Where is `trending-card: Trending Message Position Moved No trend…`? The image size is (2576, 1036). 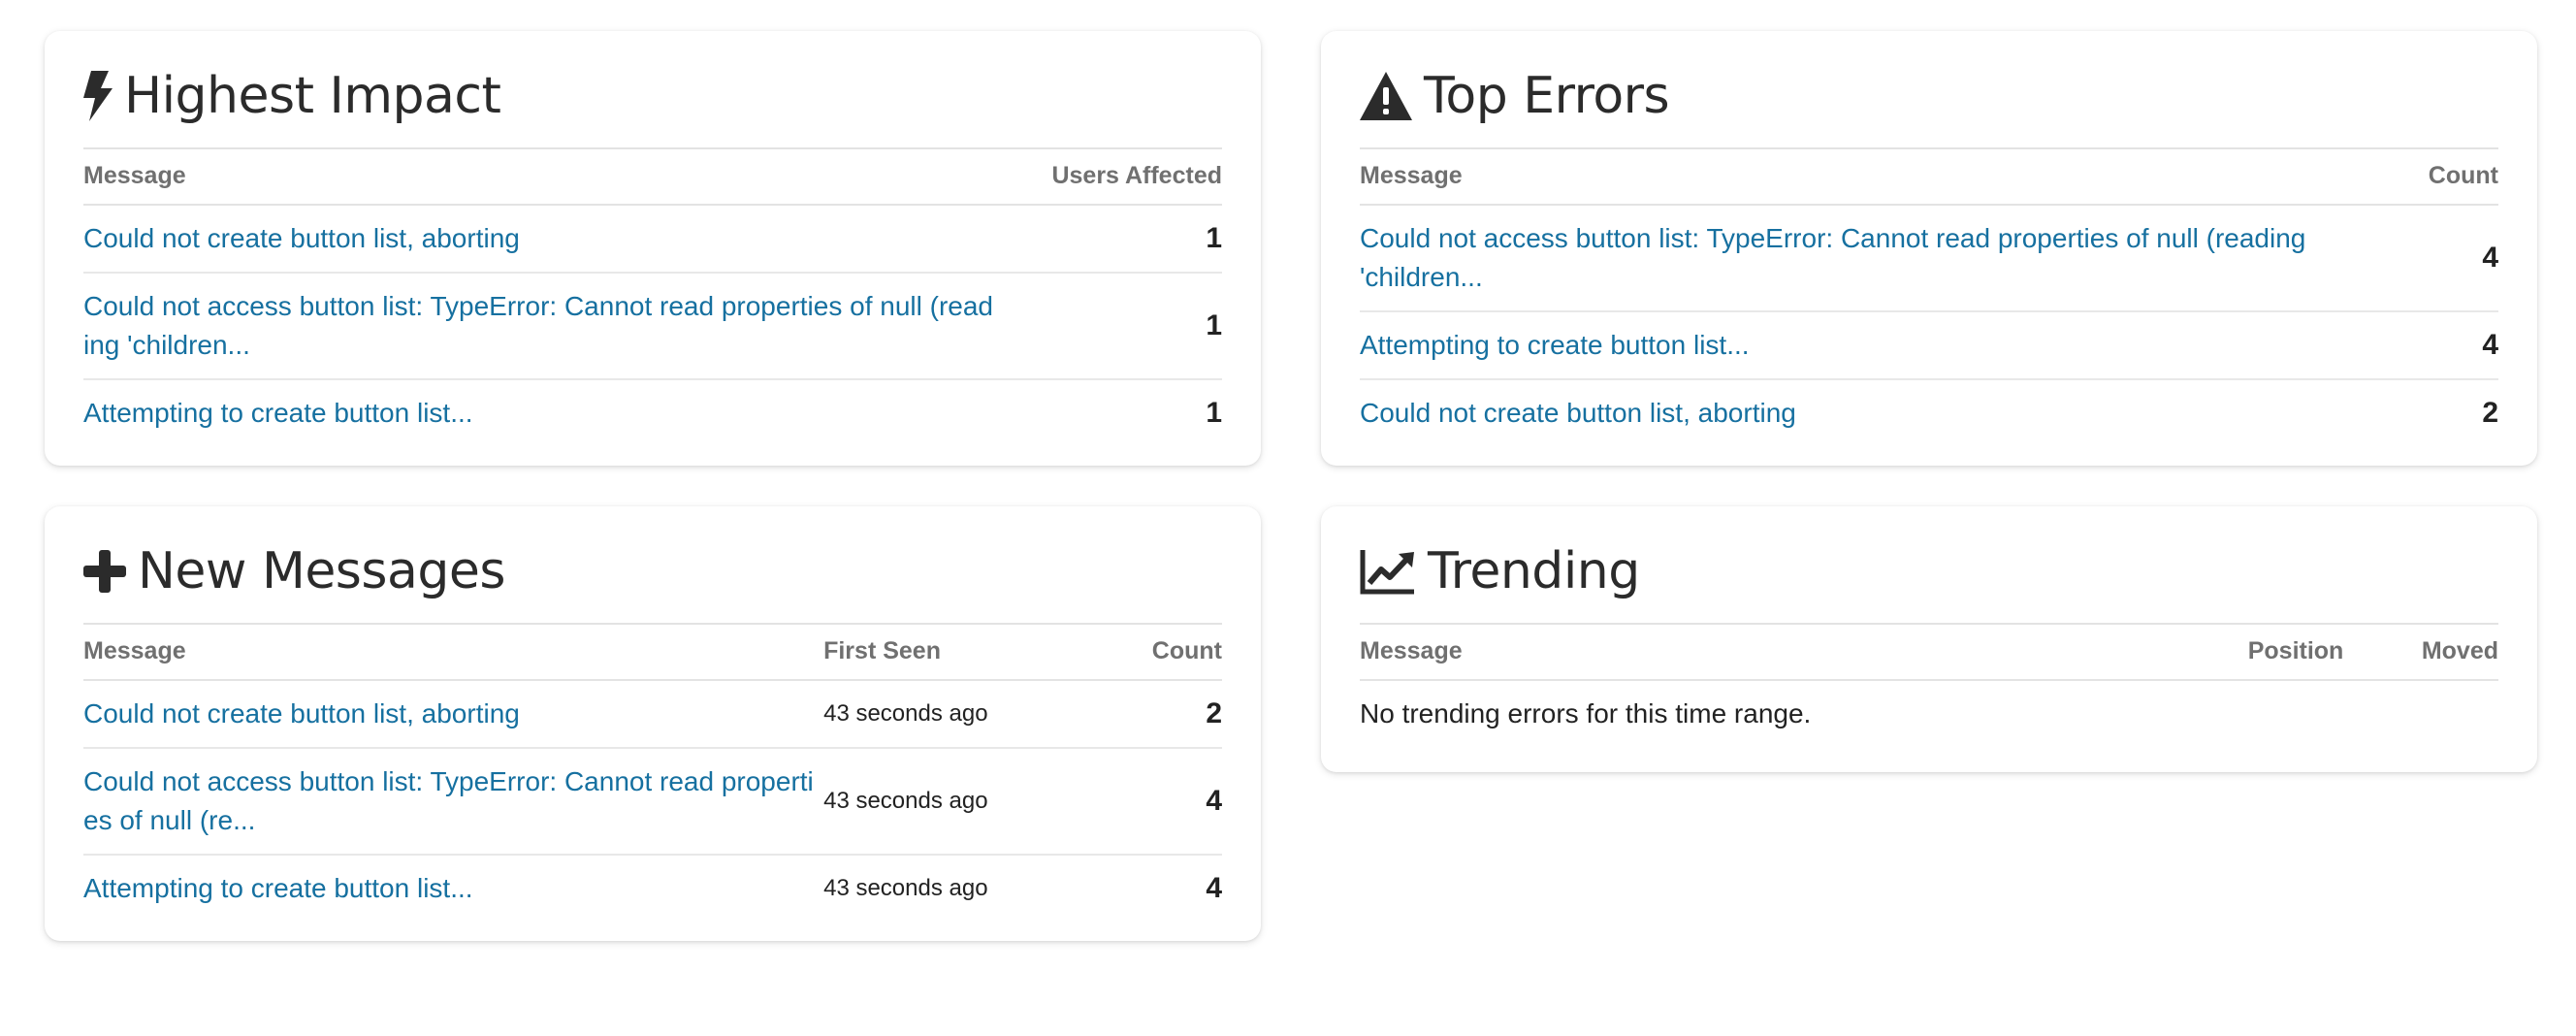
trending-card: Trending Message Position Moved No trend… is located at coordinates (1929, 639).